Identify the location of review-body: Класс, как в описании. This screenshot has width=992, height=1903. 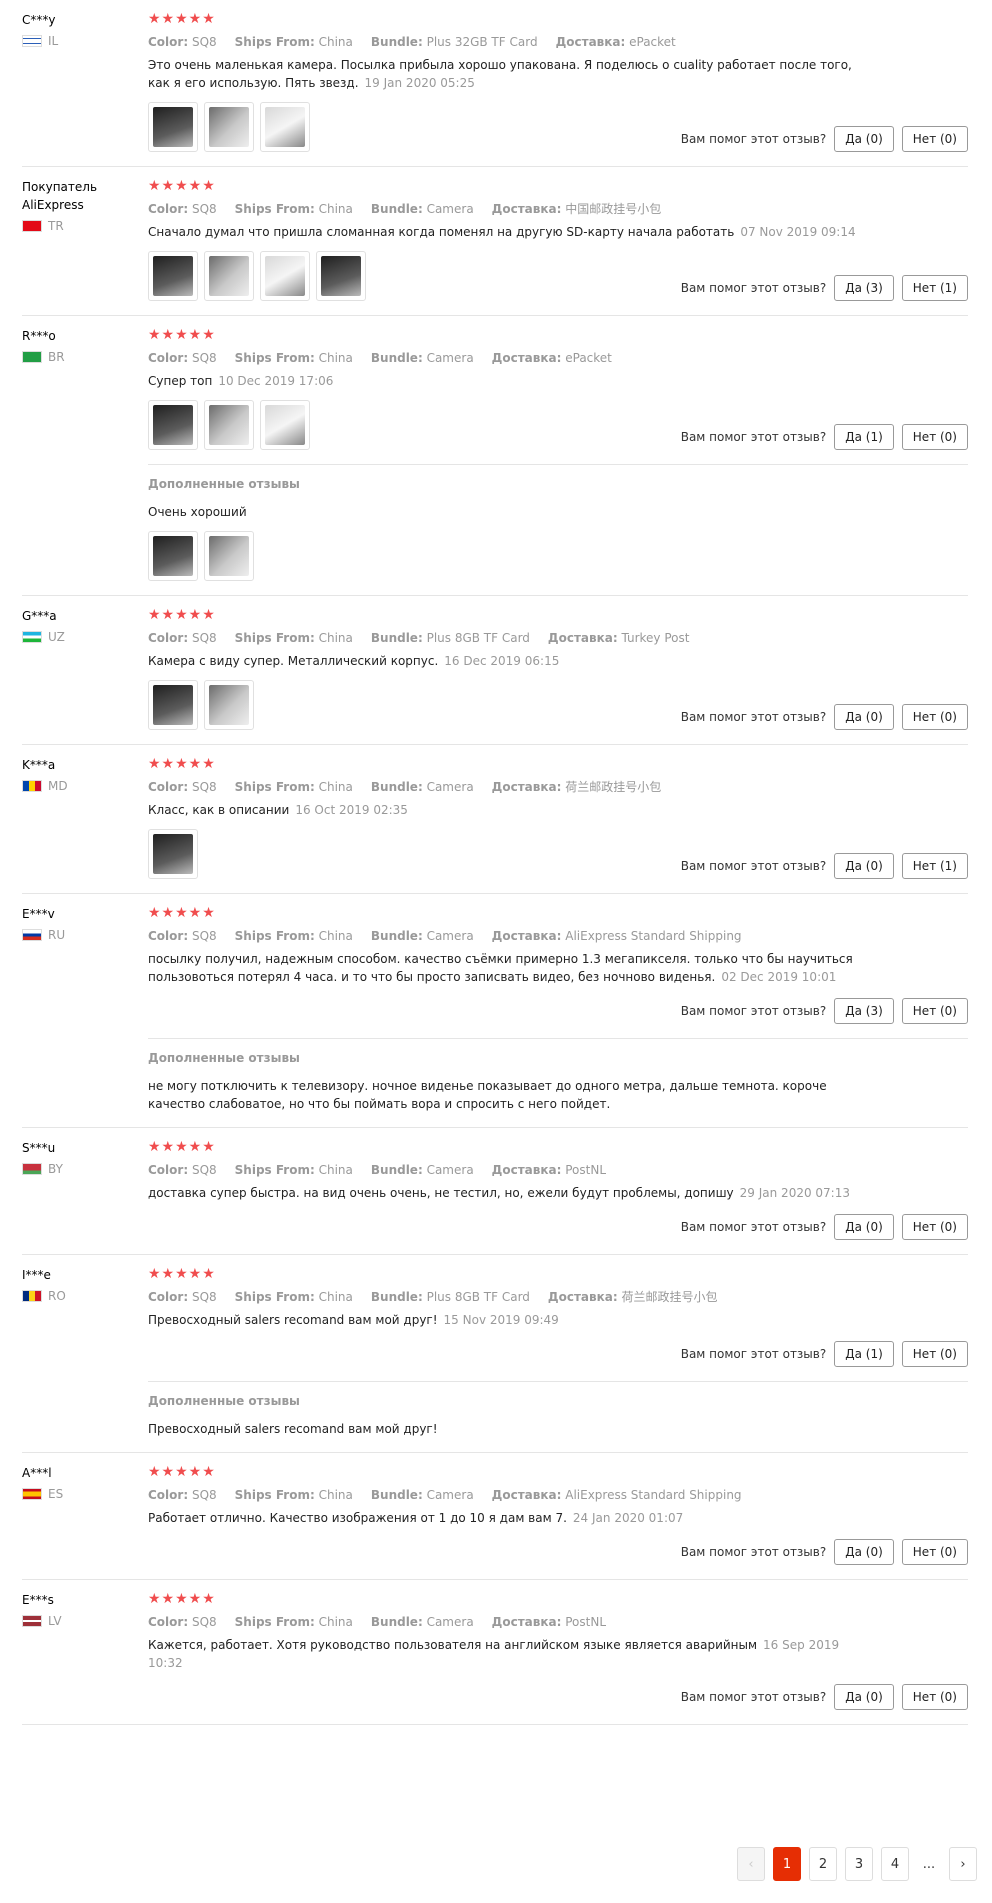
(219, 810).